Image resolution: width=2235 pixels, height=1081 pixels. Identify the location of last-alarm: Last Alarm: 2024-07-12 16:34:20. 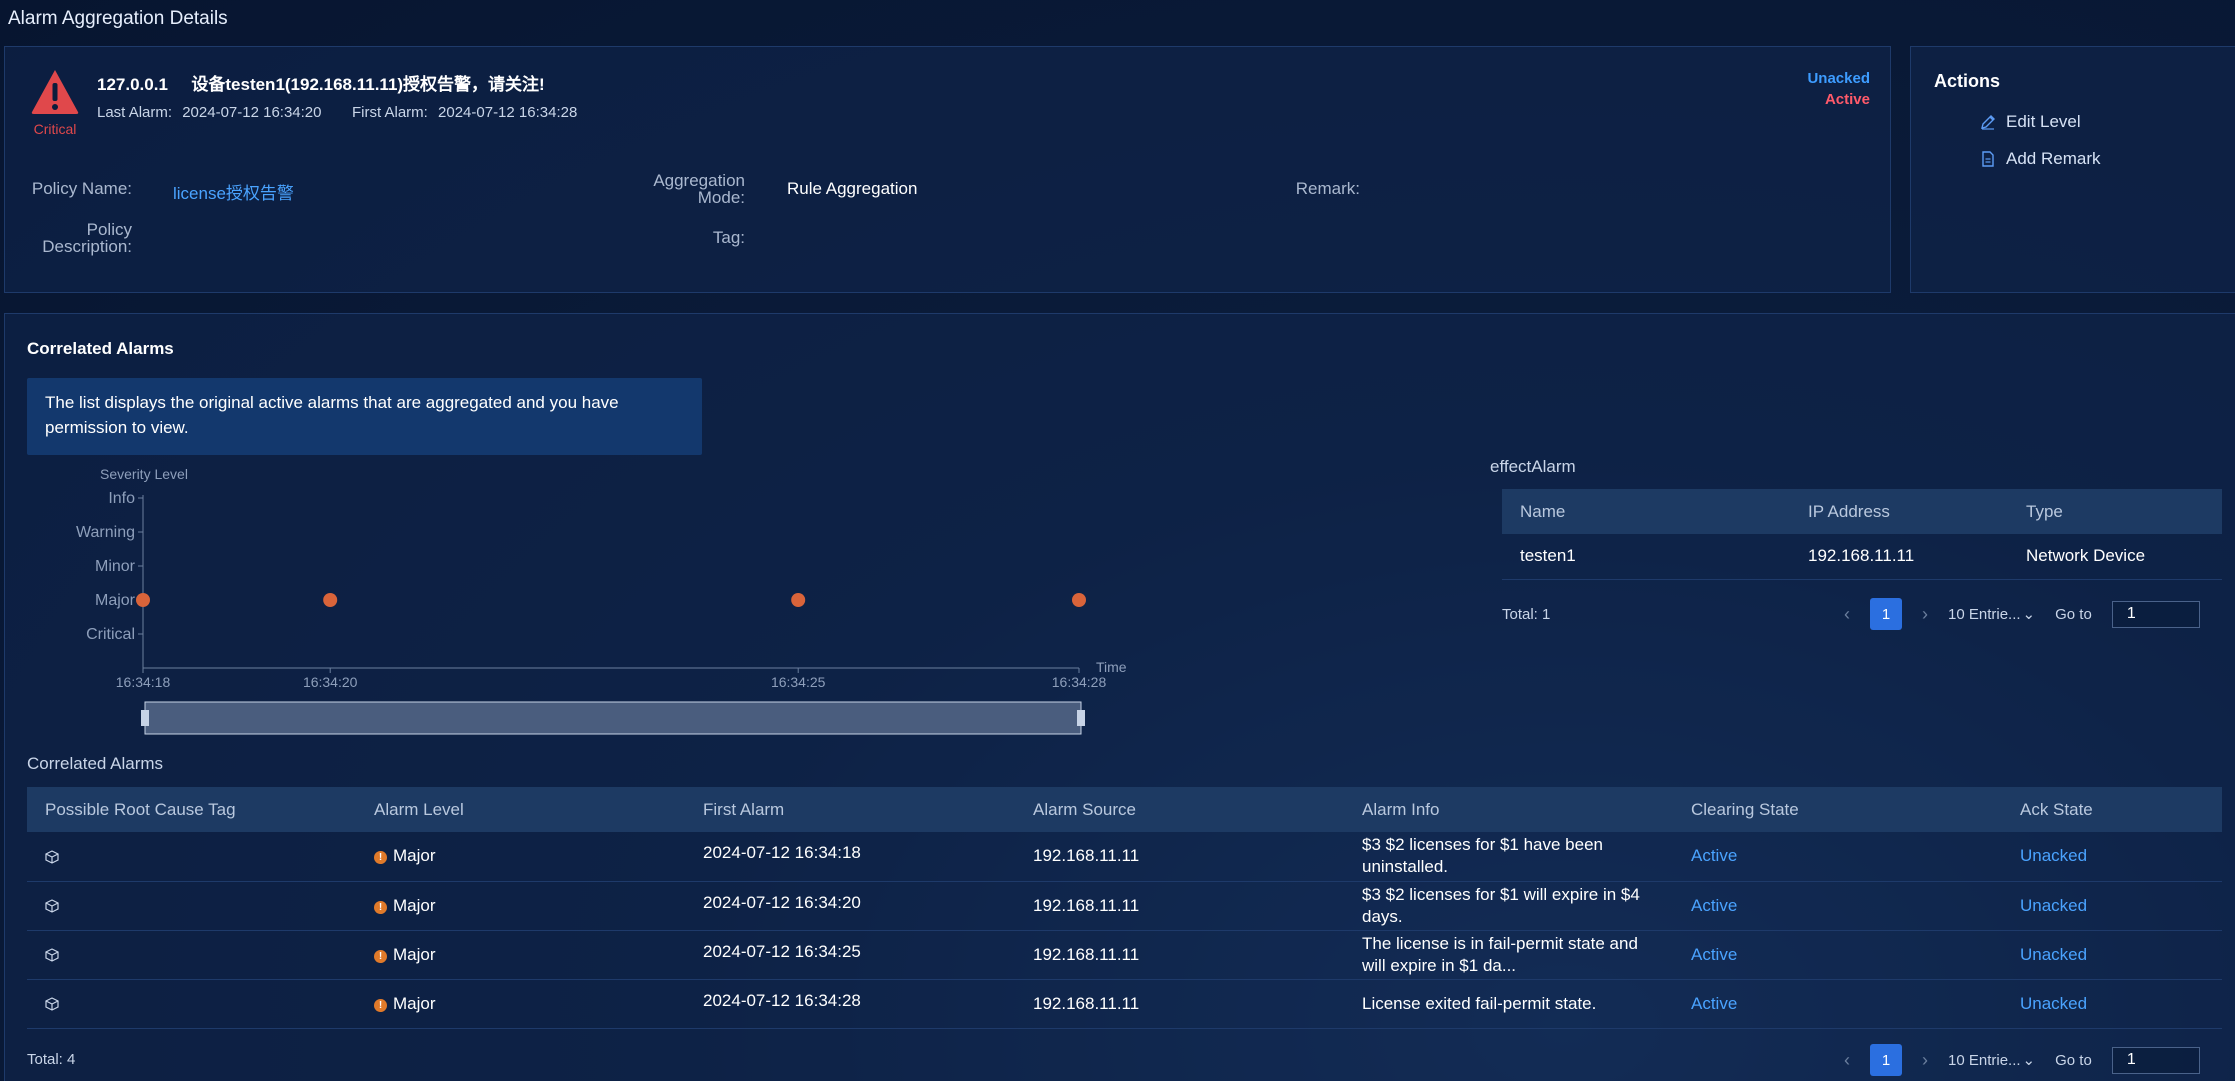
(209, 112).